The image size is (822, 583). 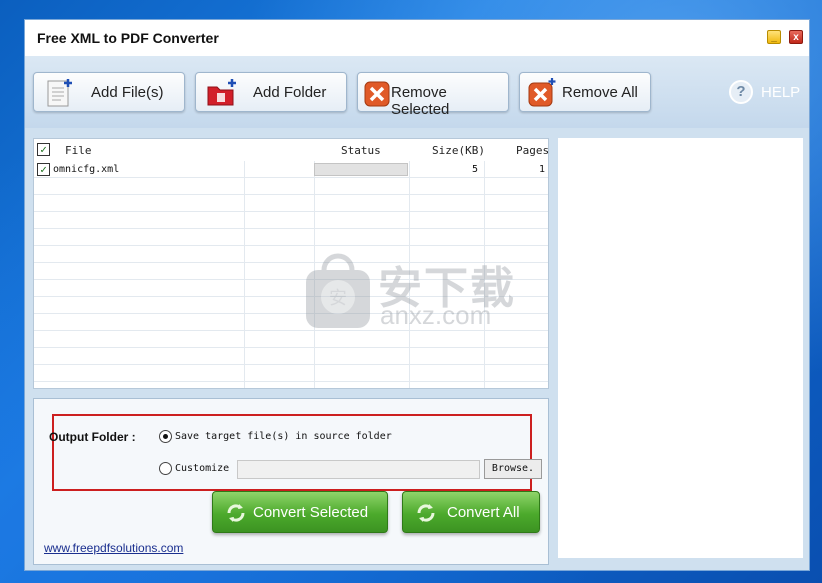 I want to click on select-all-checkbox: ✓, so click(x=43, y=149).